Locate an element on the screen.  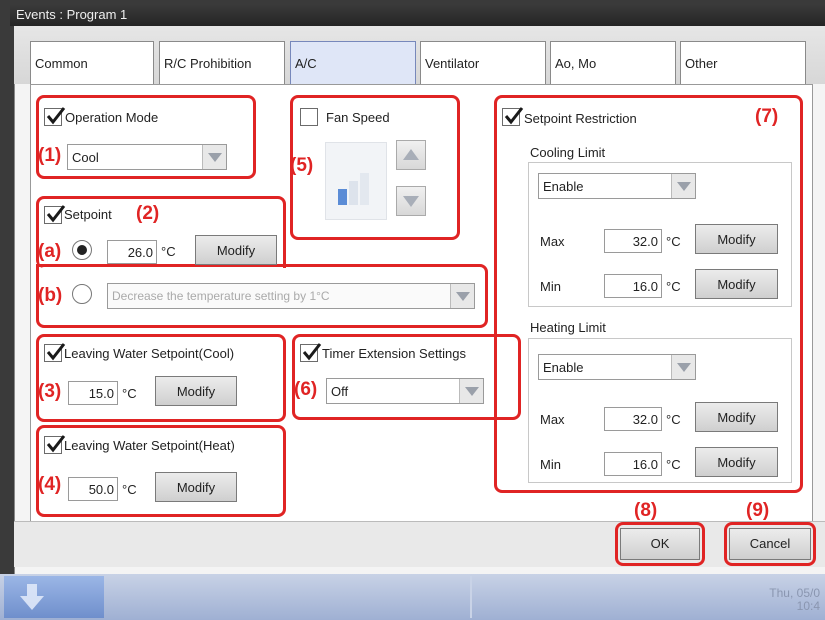
cancel-button: Cancel is located at coordinates (770, 544).